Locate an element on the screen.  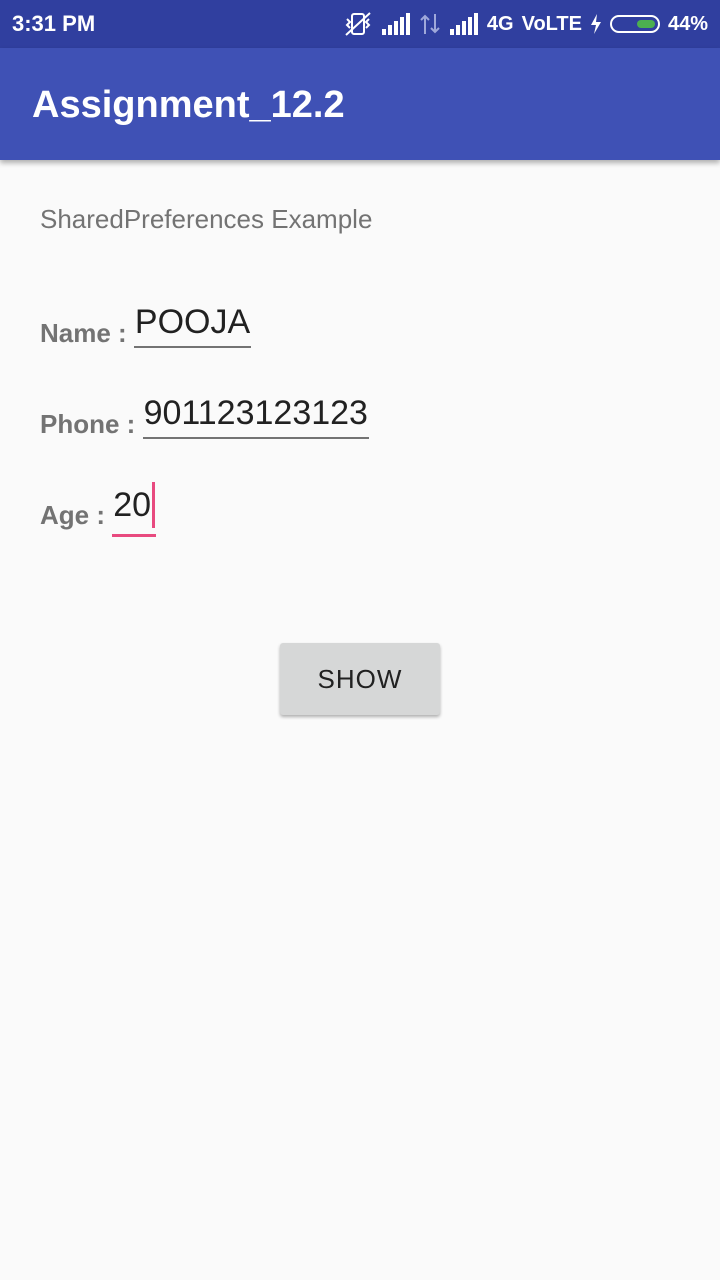
charging-bolt-icon is located at coordinates (596, 24).